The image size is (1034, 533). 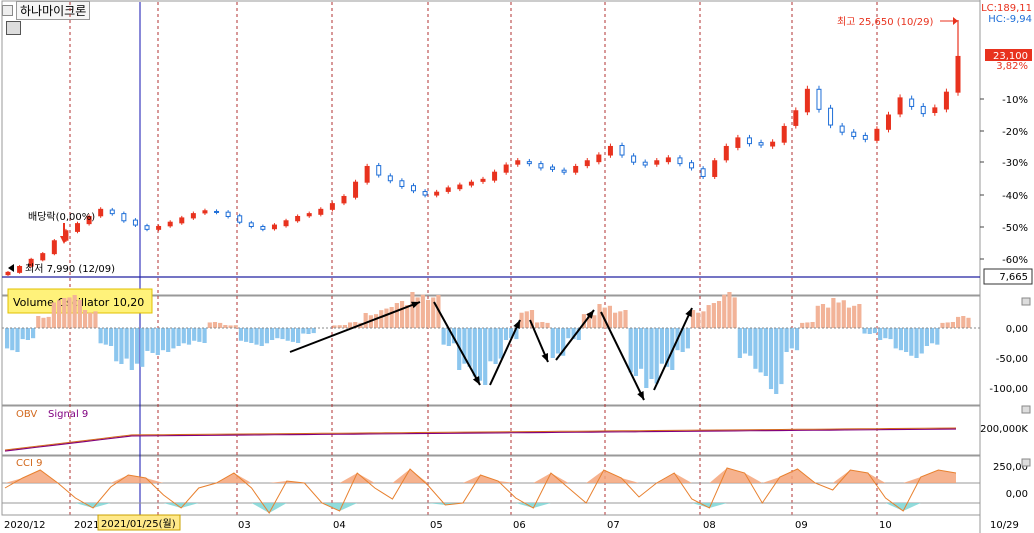 What do you see at coordinates (1015, 100) in the screenshot?
I see `pct-tick-label: -10%` at bounding box center [1015, 100].